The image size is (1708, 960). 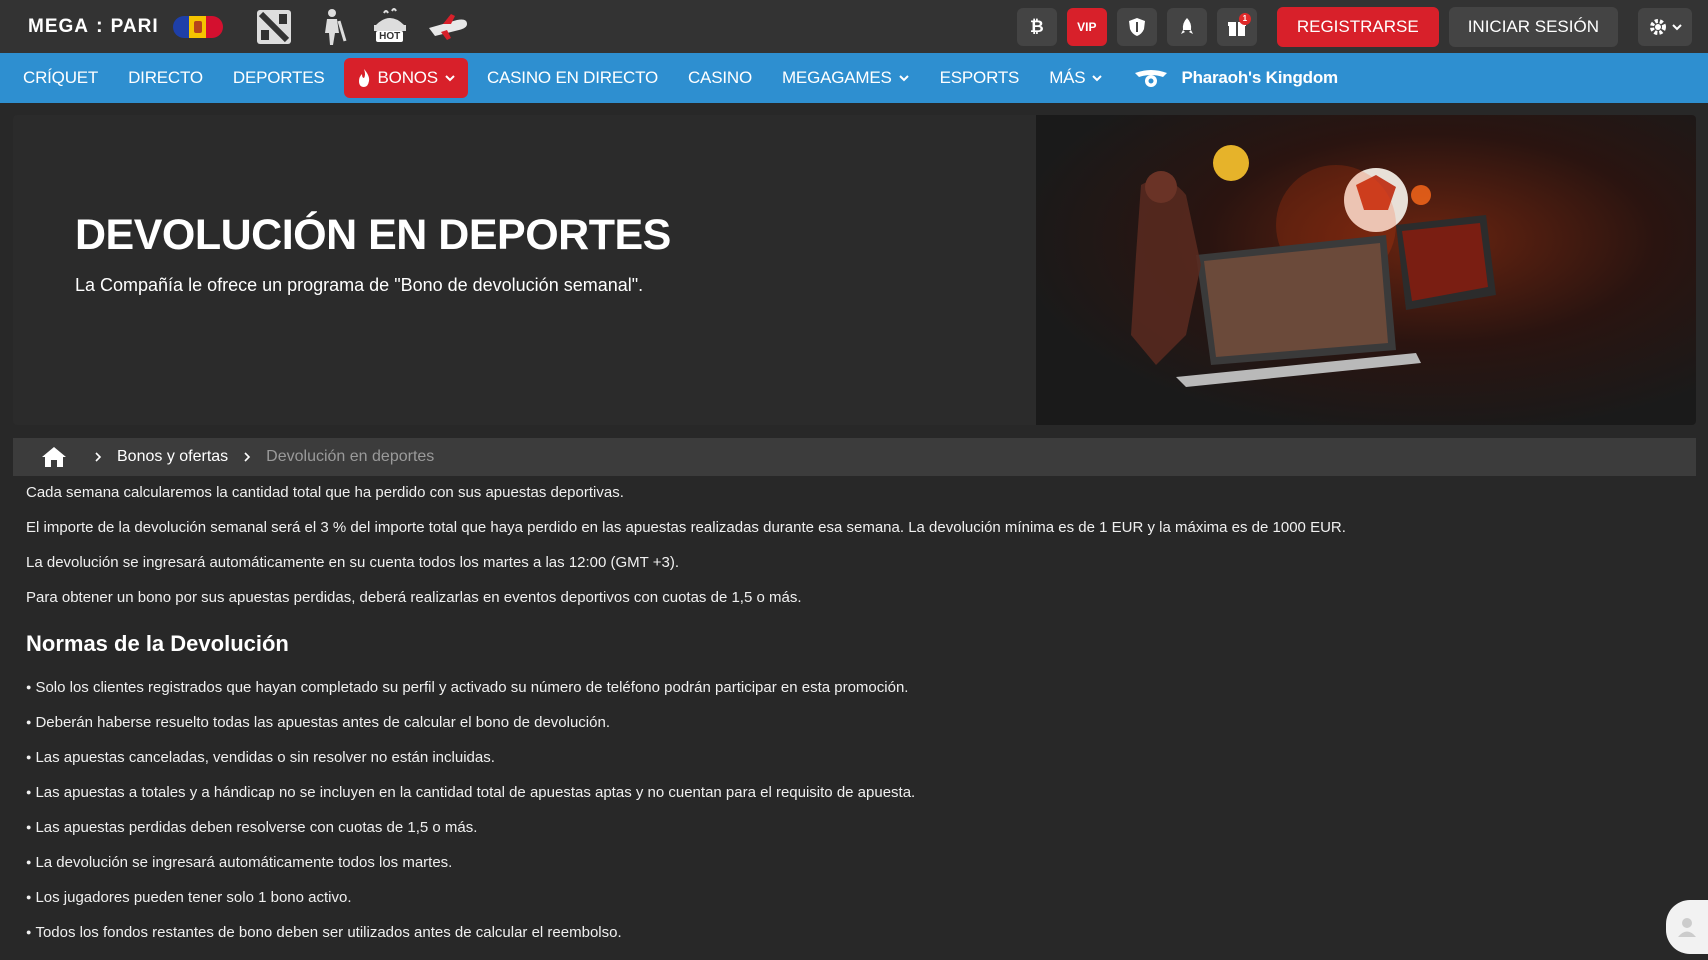 I want to click on login-label: INICIAR SESIÓN, so click(x=1533, y=26).